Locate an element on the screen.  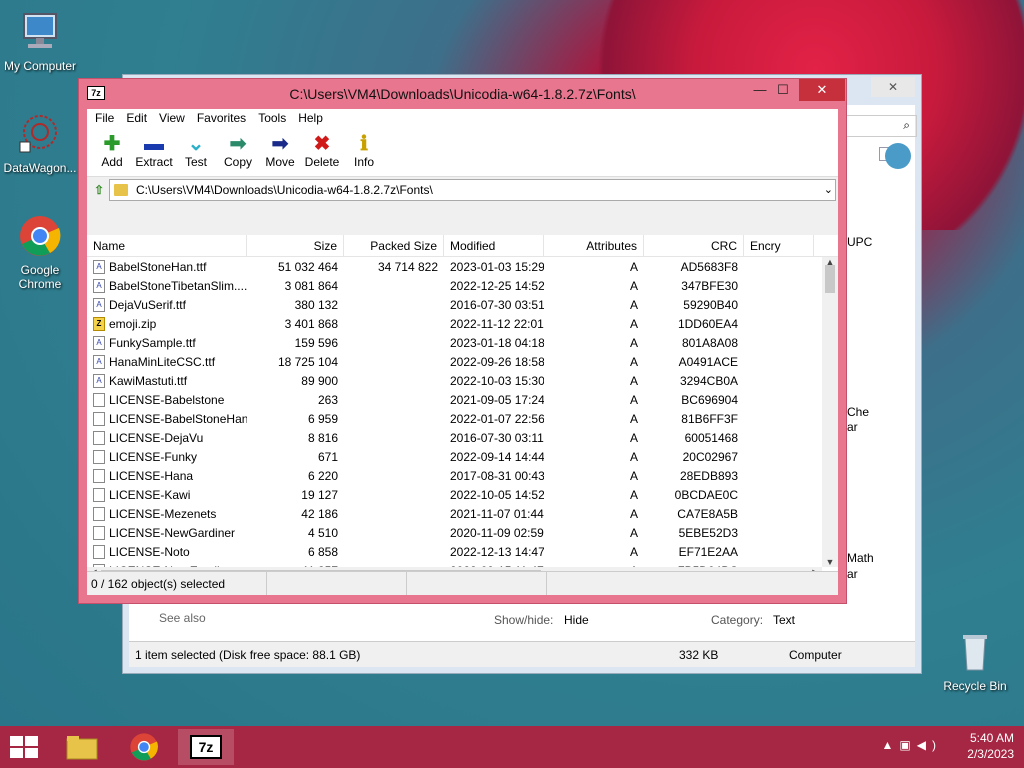
file-name: BabelStoneHan.ttf is located at coordinates (158, 266).